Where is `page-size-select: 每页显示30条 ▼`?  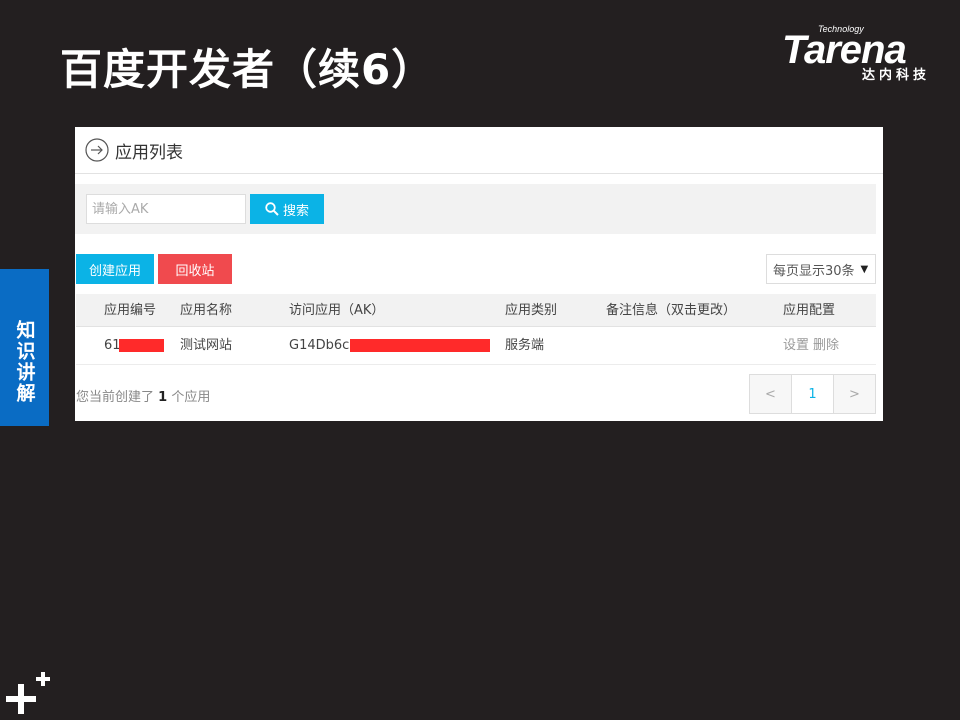 page-size-select: 每页显示30条 ▼ is located at coordinates (821, 269).